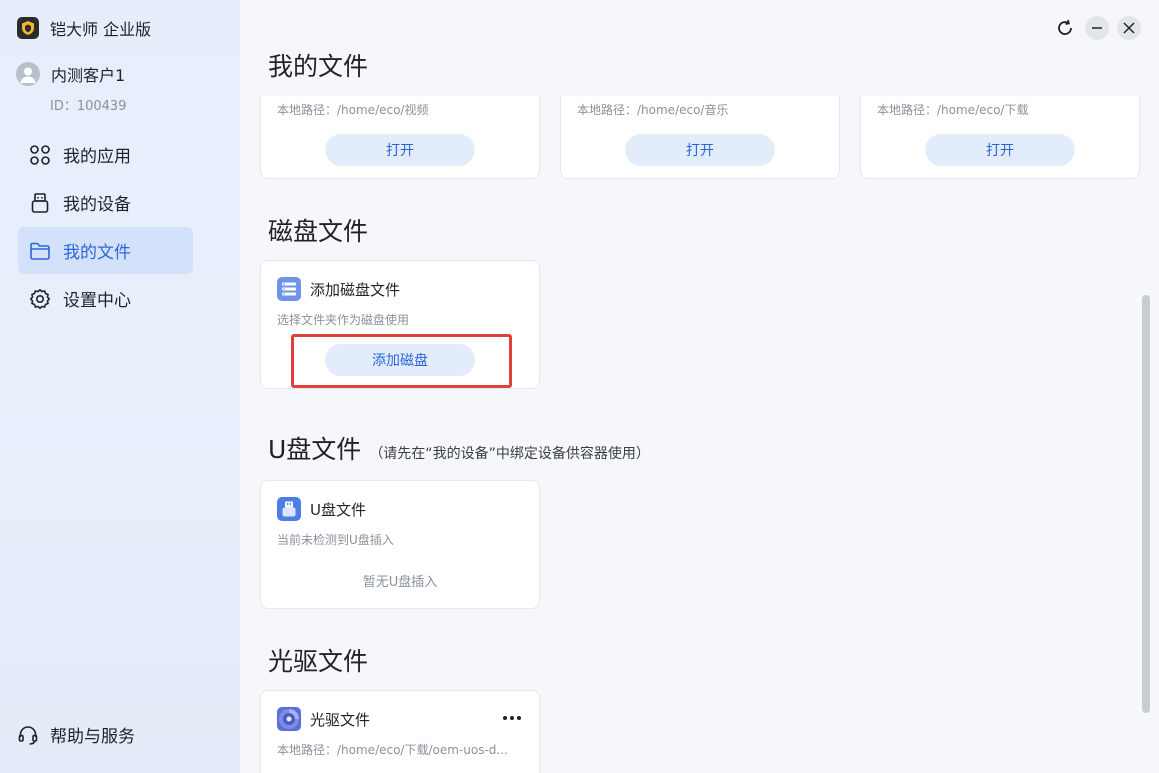 The image size is (1159, 773). I want to click on usb-drive-icon, so click(289, 509).